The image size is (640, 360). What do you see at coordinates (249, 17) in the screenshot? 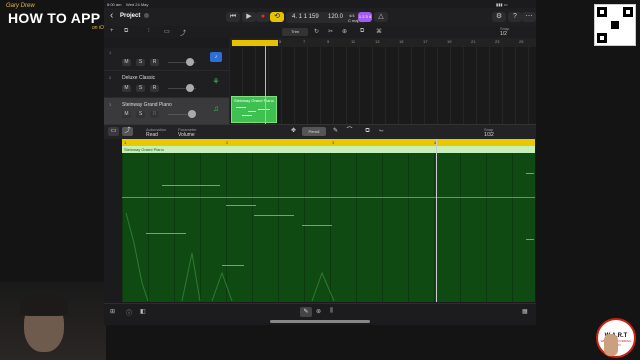
I see `play-button: ▶` at bounding box center [249, 17].